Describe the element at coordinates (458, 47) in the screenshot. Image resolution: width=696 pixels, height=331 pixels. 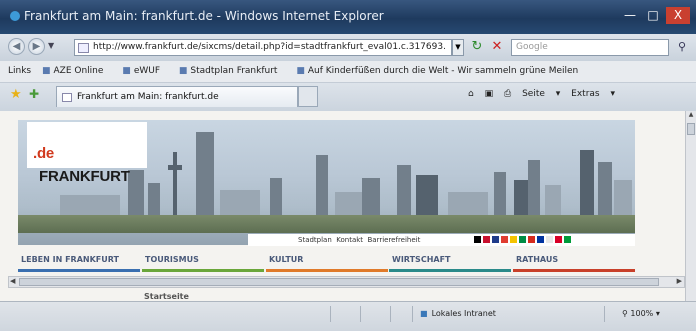
I see `address-dropdown-icon: ▼` at that location.